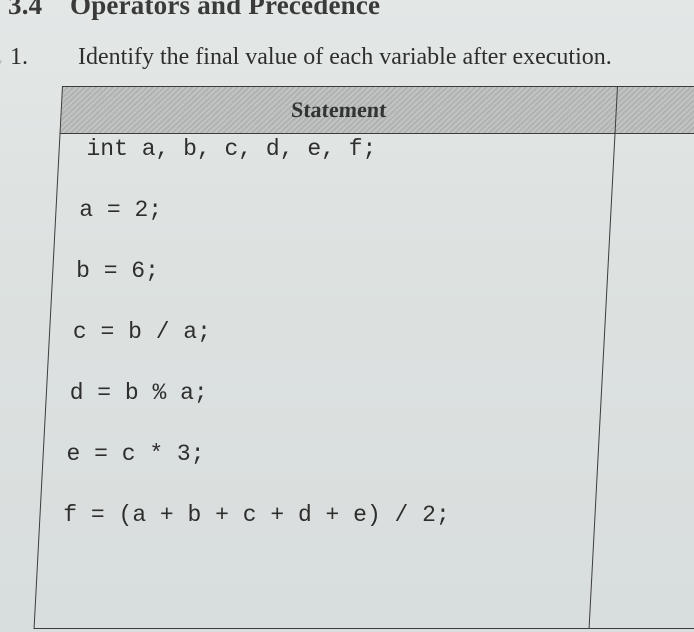  I want to click on code-line: c = b / a;, so click(141, 332).